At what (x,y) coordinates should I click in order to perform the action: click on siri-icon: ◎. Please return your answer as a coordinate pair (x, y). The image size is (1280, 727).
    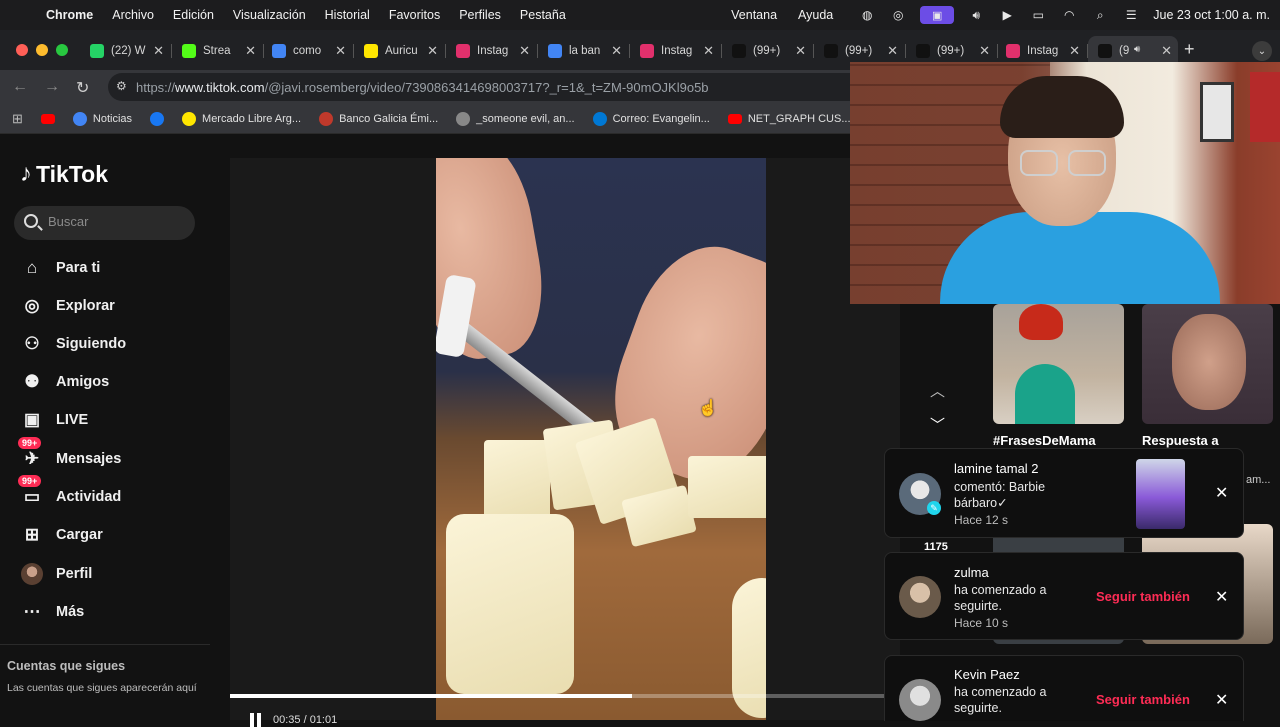
    Looking at the image, I should click on (898, 15).